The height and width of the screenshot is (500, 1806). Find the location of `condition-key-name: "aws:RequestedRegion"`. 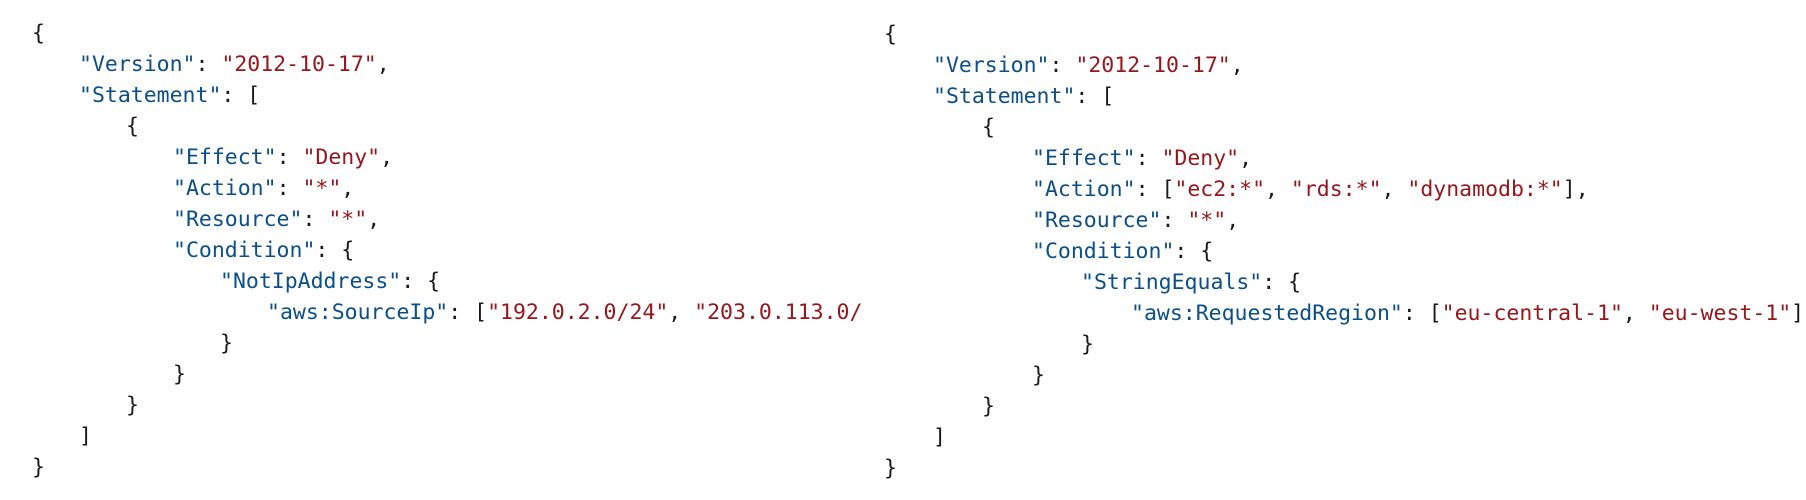

condition-key-name: "aws:RequestedRegion" is located at coordinates (1267, 313).